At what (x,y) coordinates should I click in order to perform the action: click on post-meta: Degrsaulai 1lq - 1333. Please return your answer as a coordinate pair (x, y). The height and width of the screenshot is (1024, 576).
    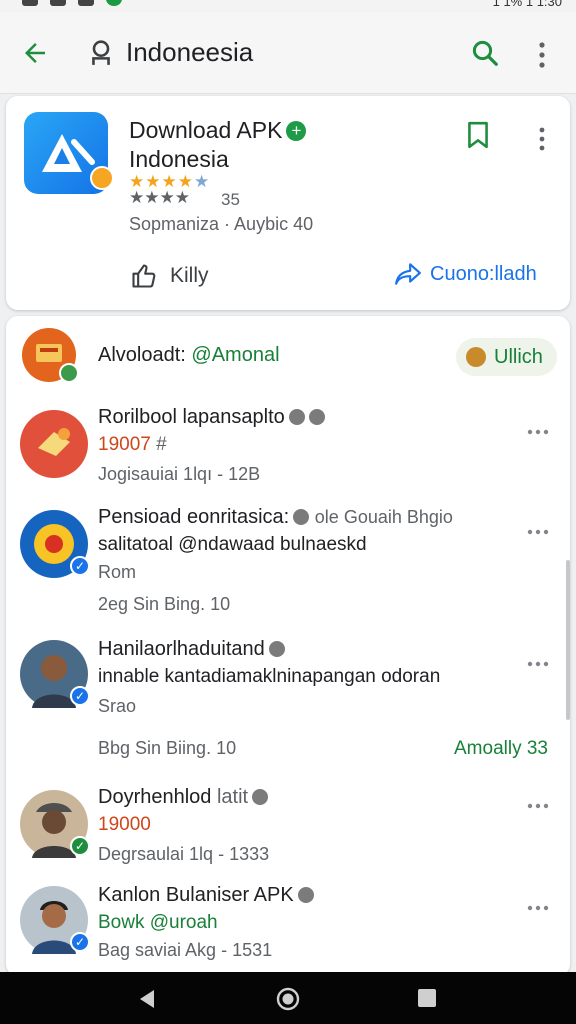
    Looking at the image, I should click on (184, 854).